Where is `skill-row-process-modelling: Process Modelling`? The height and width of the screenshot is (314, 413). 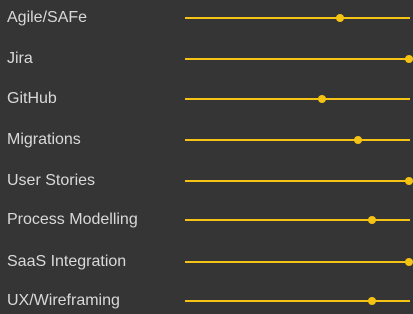
skill-row-process-modelling: Process Modelling is located at coordinates (206, 220).